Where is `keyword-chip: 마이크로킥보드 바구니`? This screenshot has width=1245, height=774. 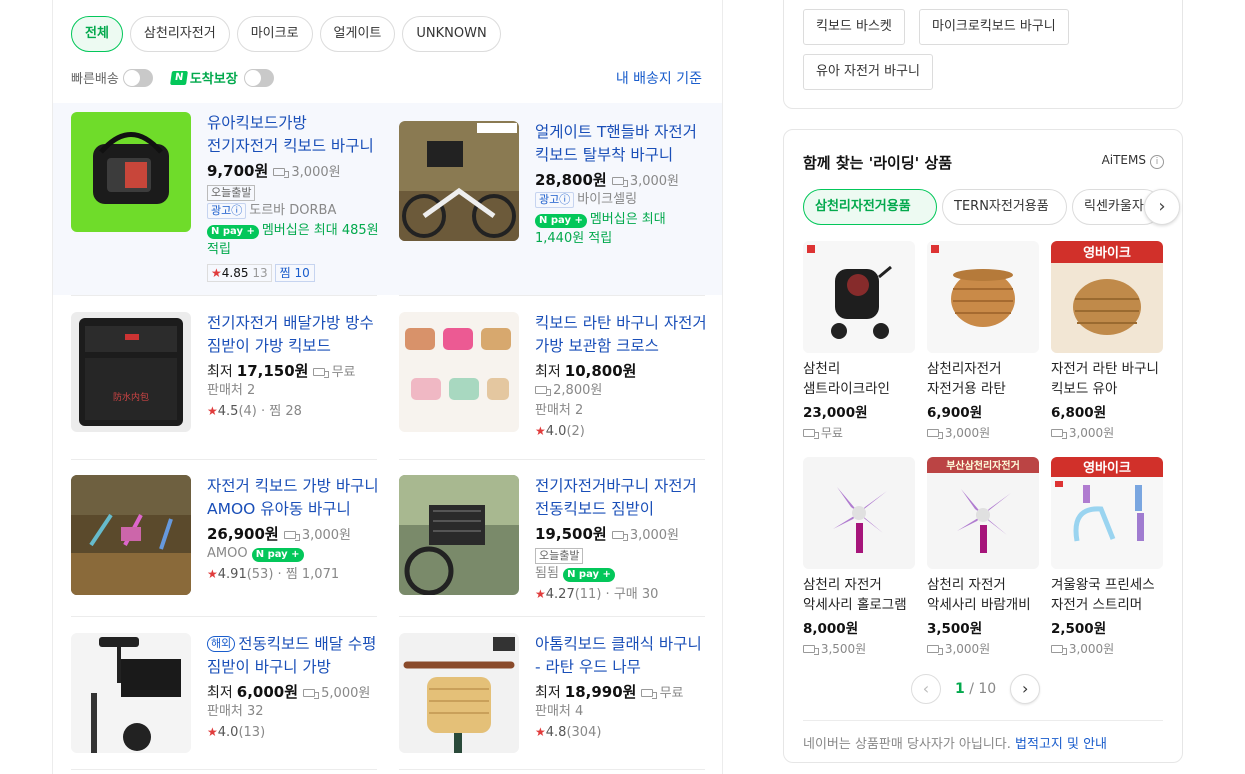
keyword-chip: 마이크로킥보드 바구니 is located at coordinates (994, 27).